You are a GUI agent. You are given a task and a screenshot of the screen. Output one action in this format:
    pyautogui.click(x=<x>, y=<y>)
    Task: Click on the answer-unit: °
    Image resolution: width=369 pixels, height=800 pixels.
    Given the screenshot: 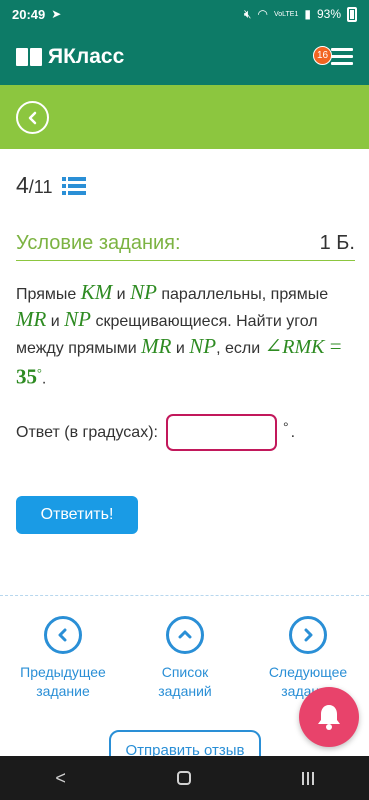 What is the action you would take?
    pyautogui.click(x=285, y=426)
    